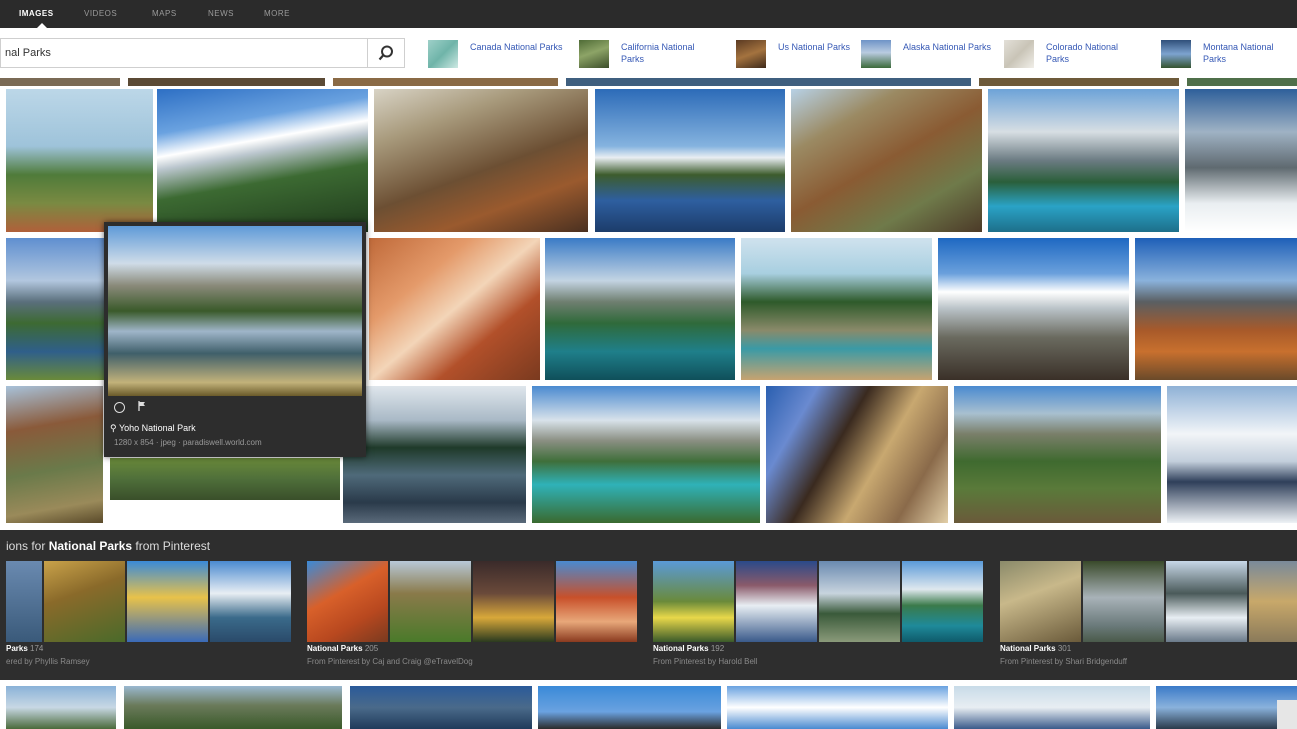 The width and height of the screenshot is (1297, 729). I want to click on hover-card-title: ⚲ Yoho National Park, so click(153, 428).